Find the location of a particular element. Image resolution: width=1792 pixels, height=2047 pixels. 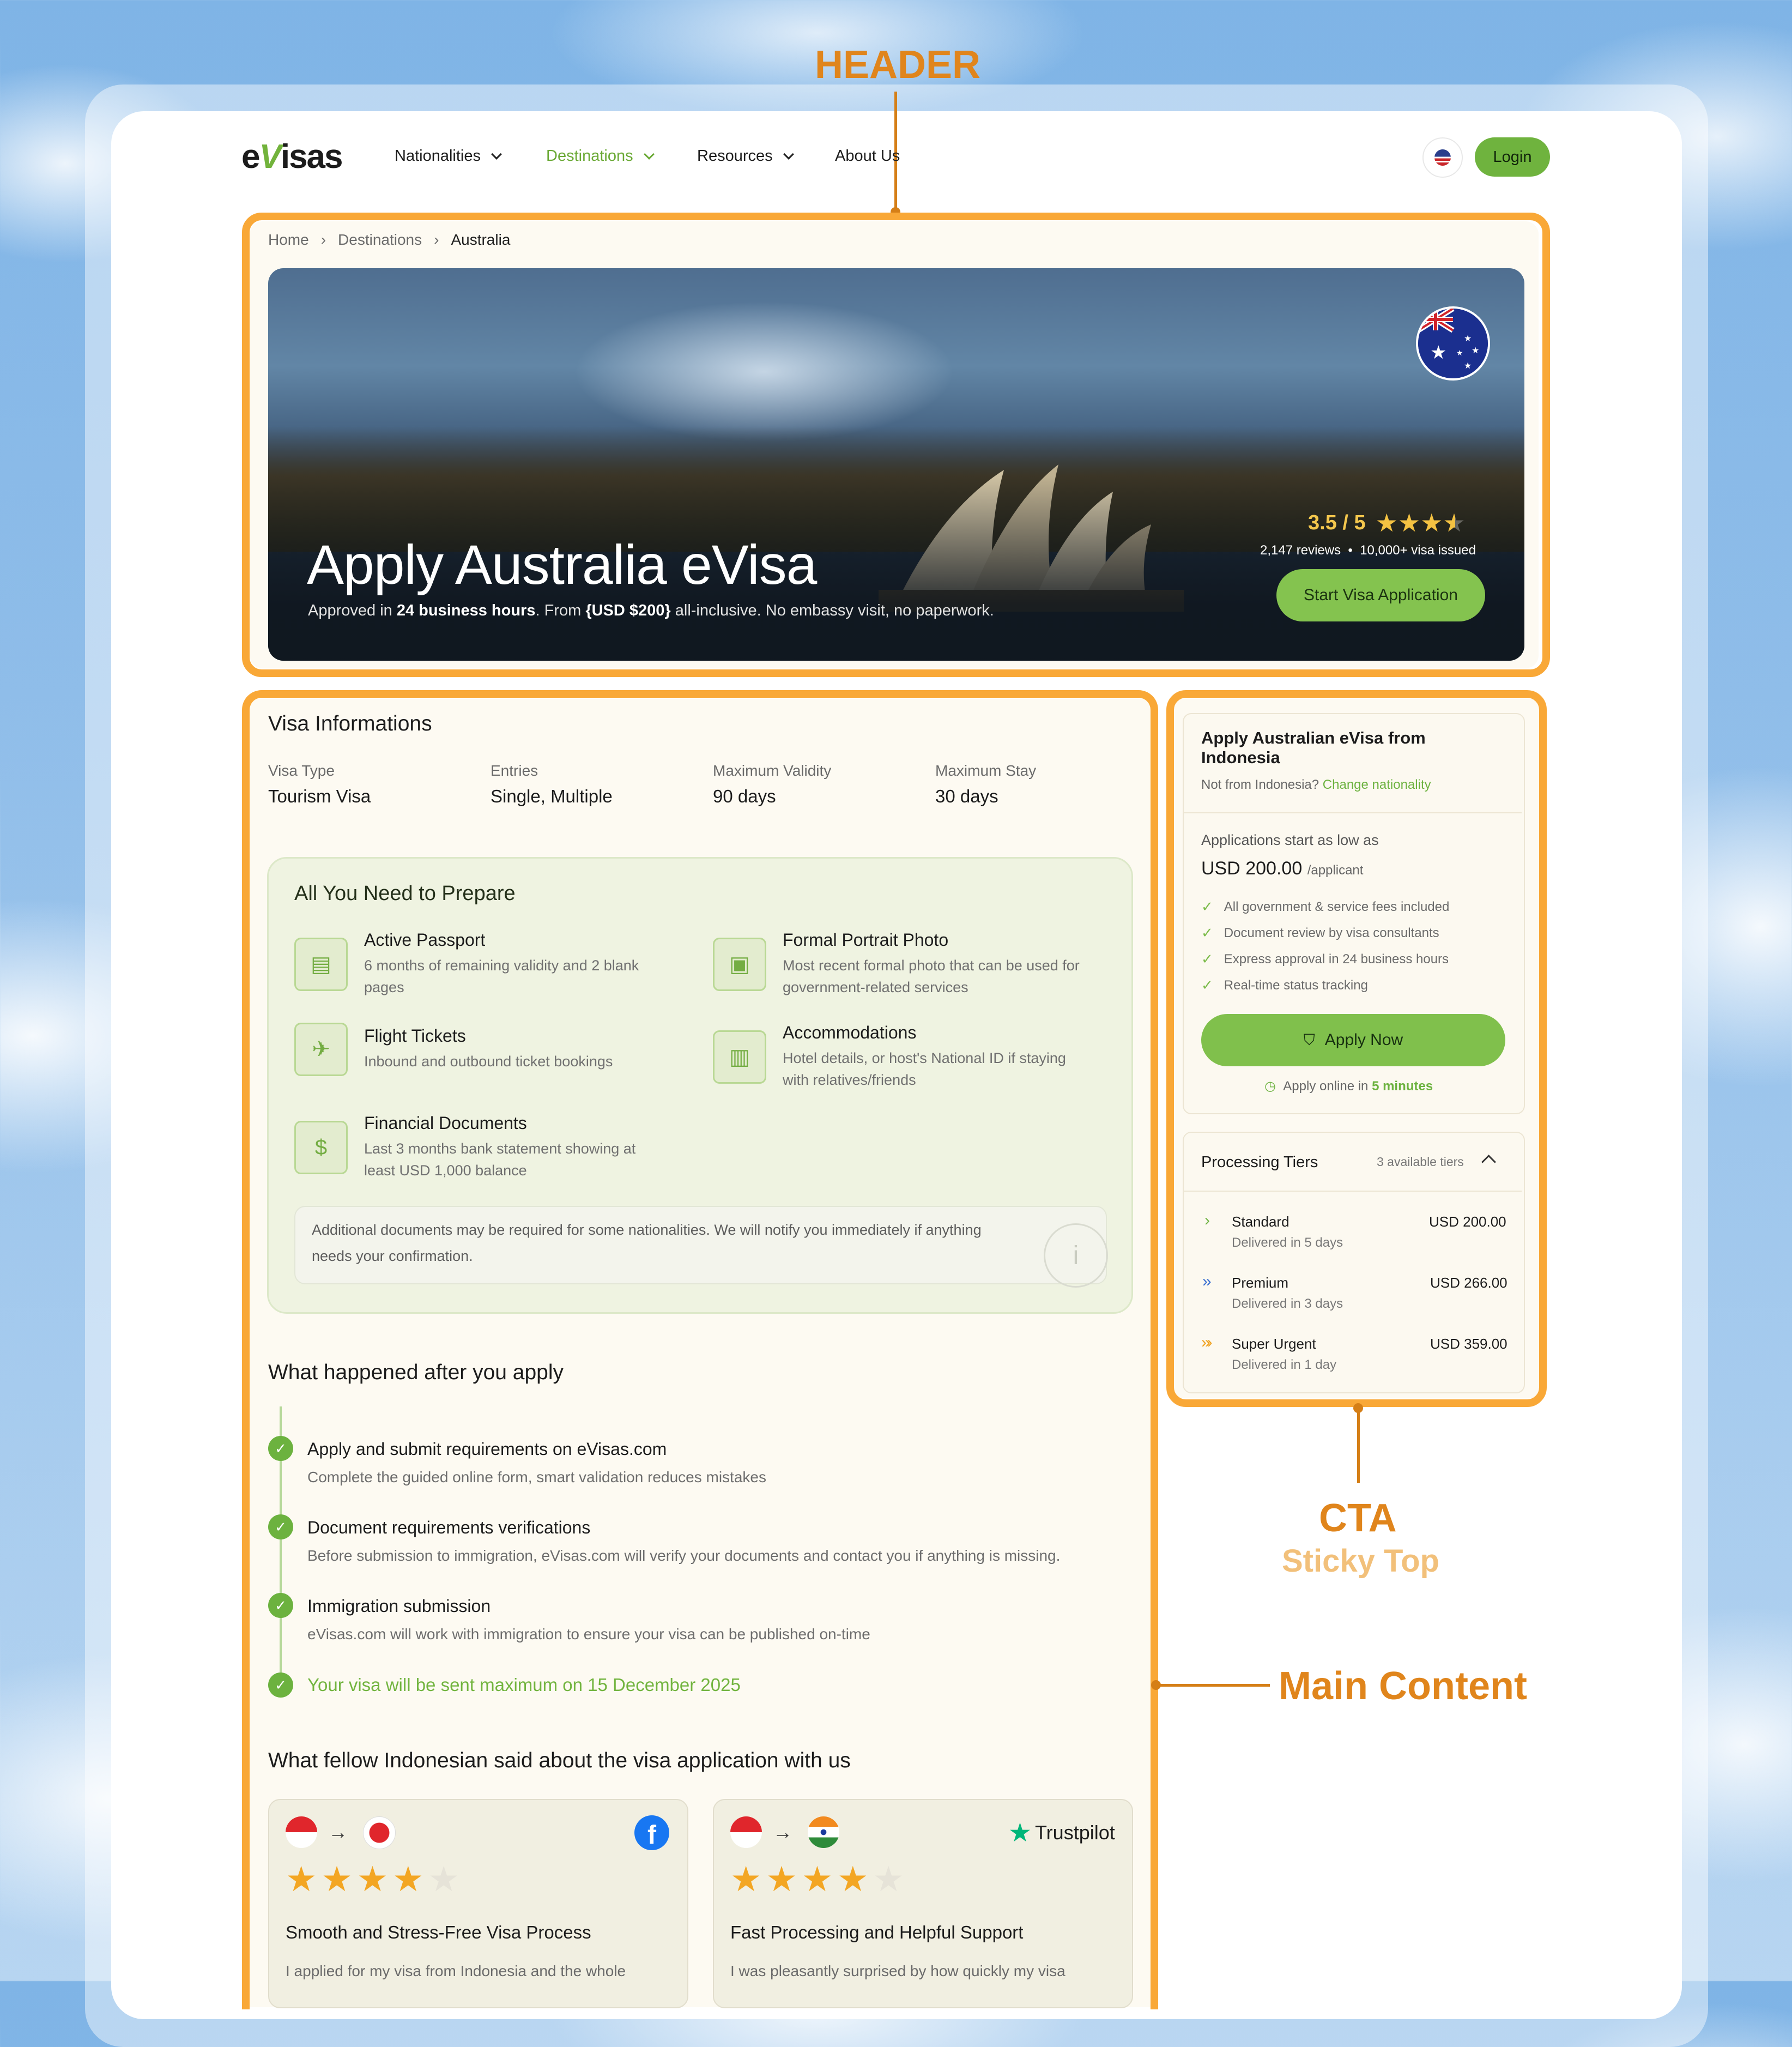

hero-title: Apply Australia eVisa is located at coordinates (562, 565).